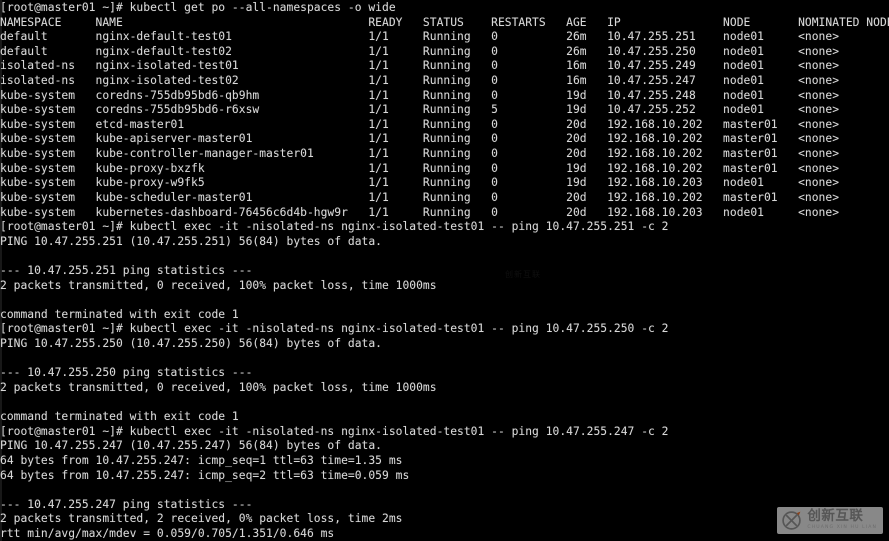 The height and width of the screenshot is (541, 889). I want to click on watermark-brand-pinyin: CHUANG XIN HU LIAN, so click(842, 527).